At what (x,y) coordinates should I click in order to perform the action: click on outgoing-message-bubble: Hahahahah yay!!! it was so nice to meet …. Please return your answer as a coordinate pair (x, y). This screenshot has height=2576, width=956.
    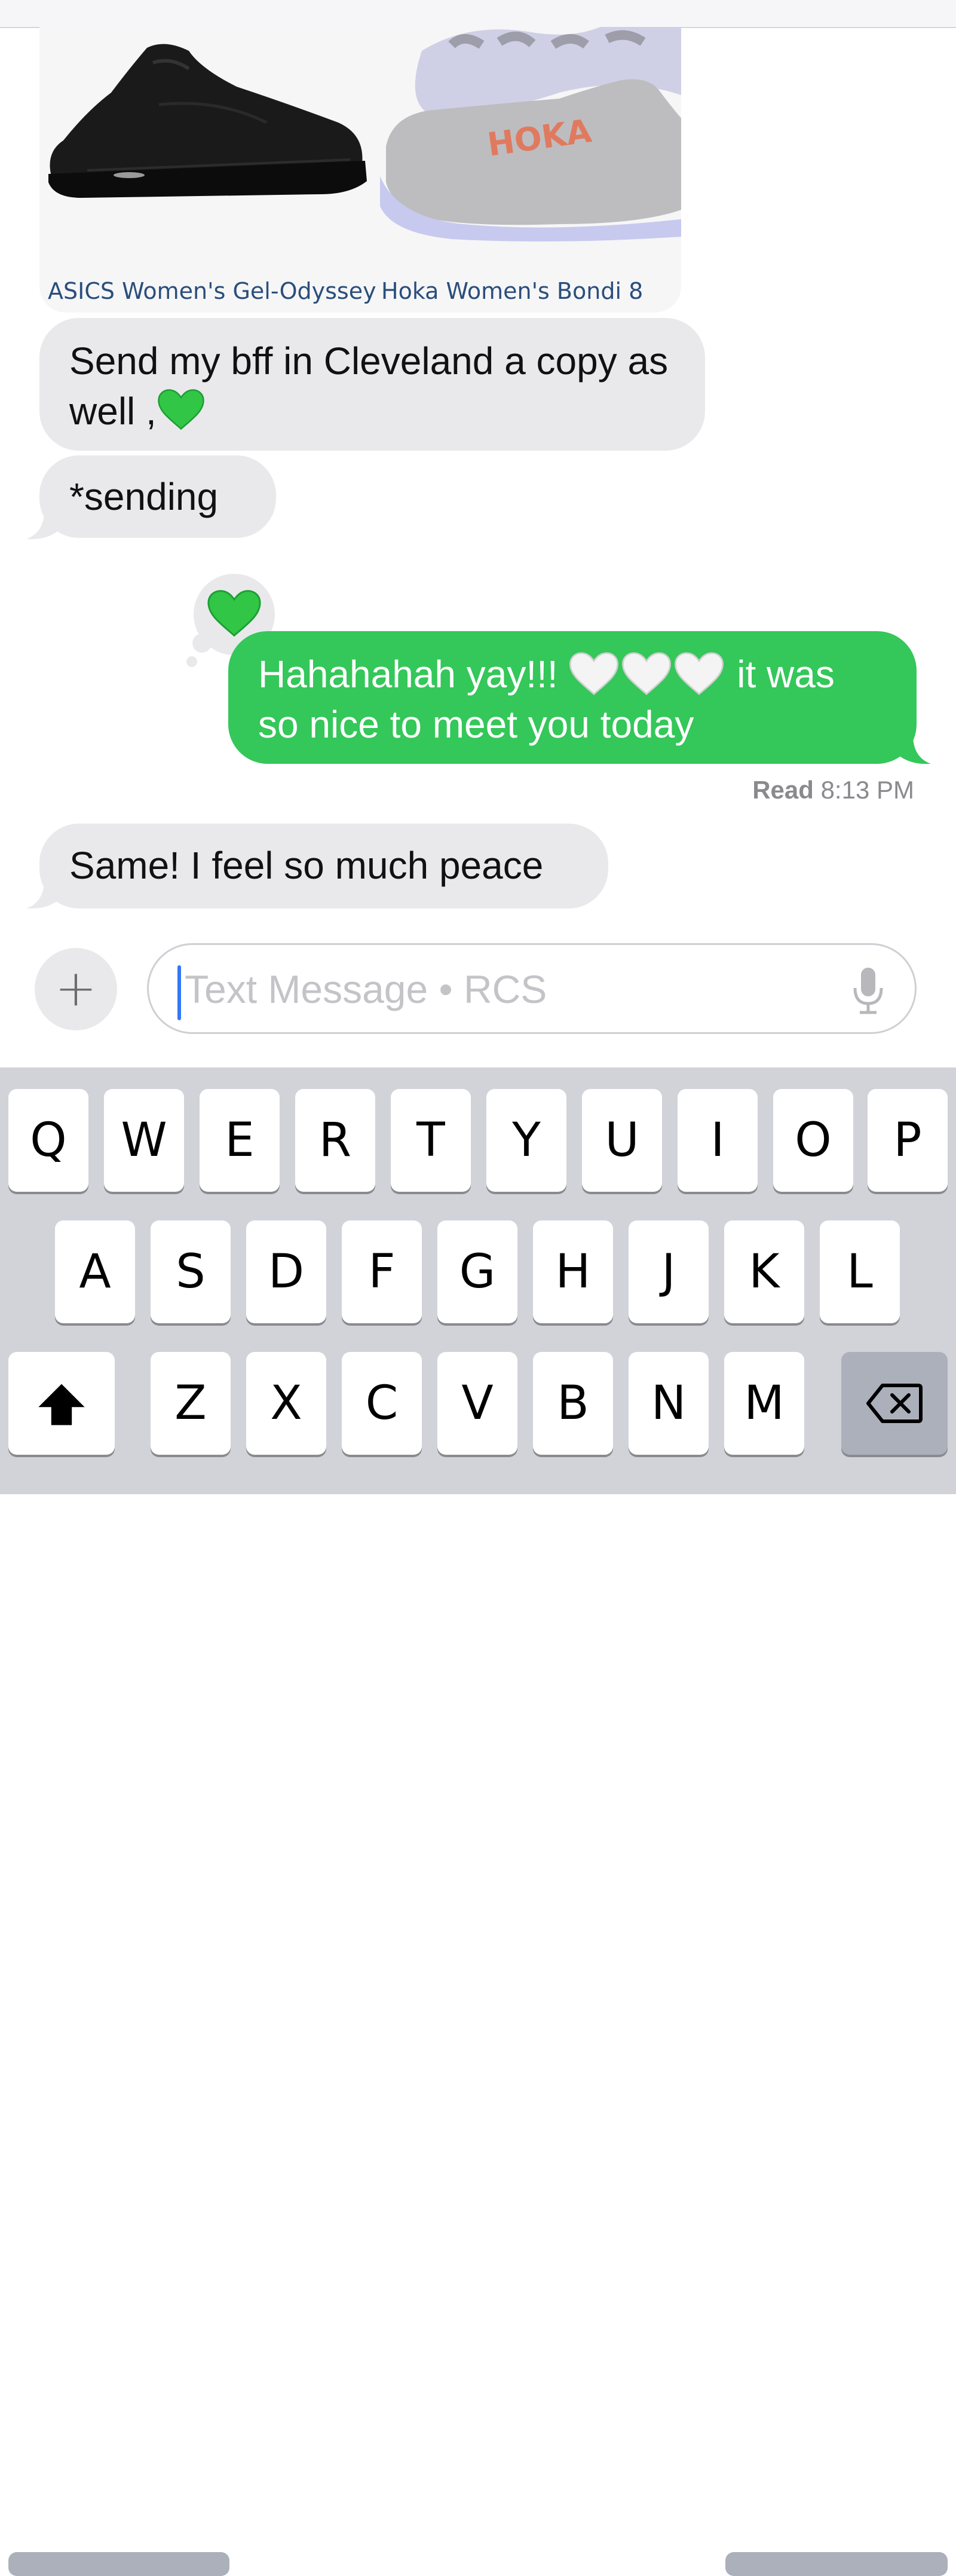
    Looking at the image, I should click on (572, 697).